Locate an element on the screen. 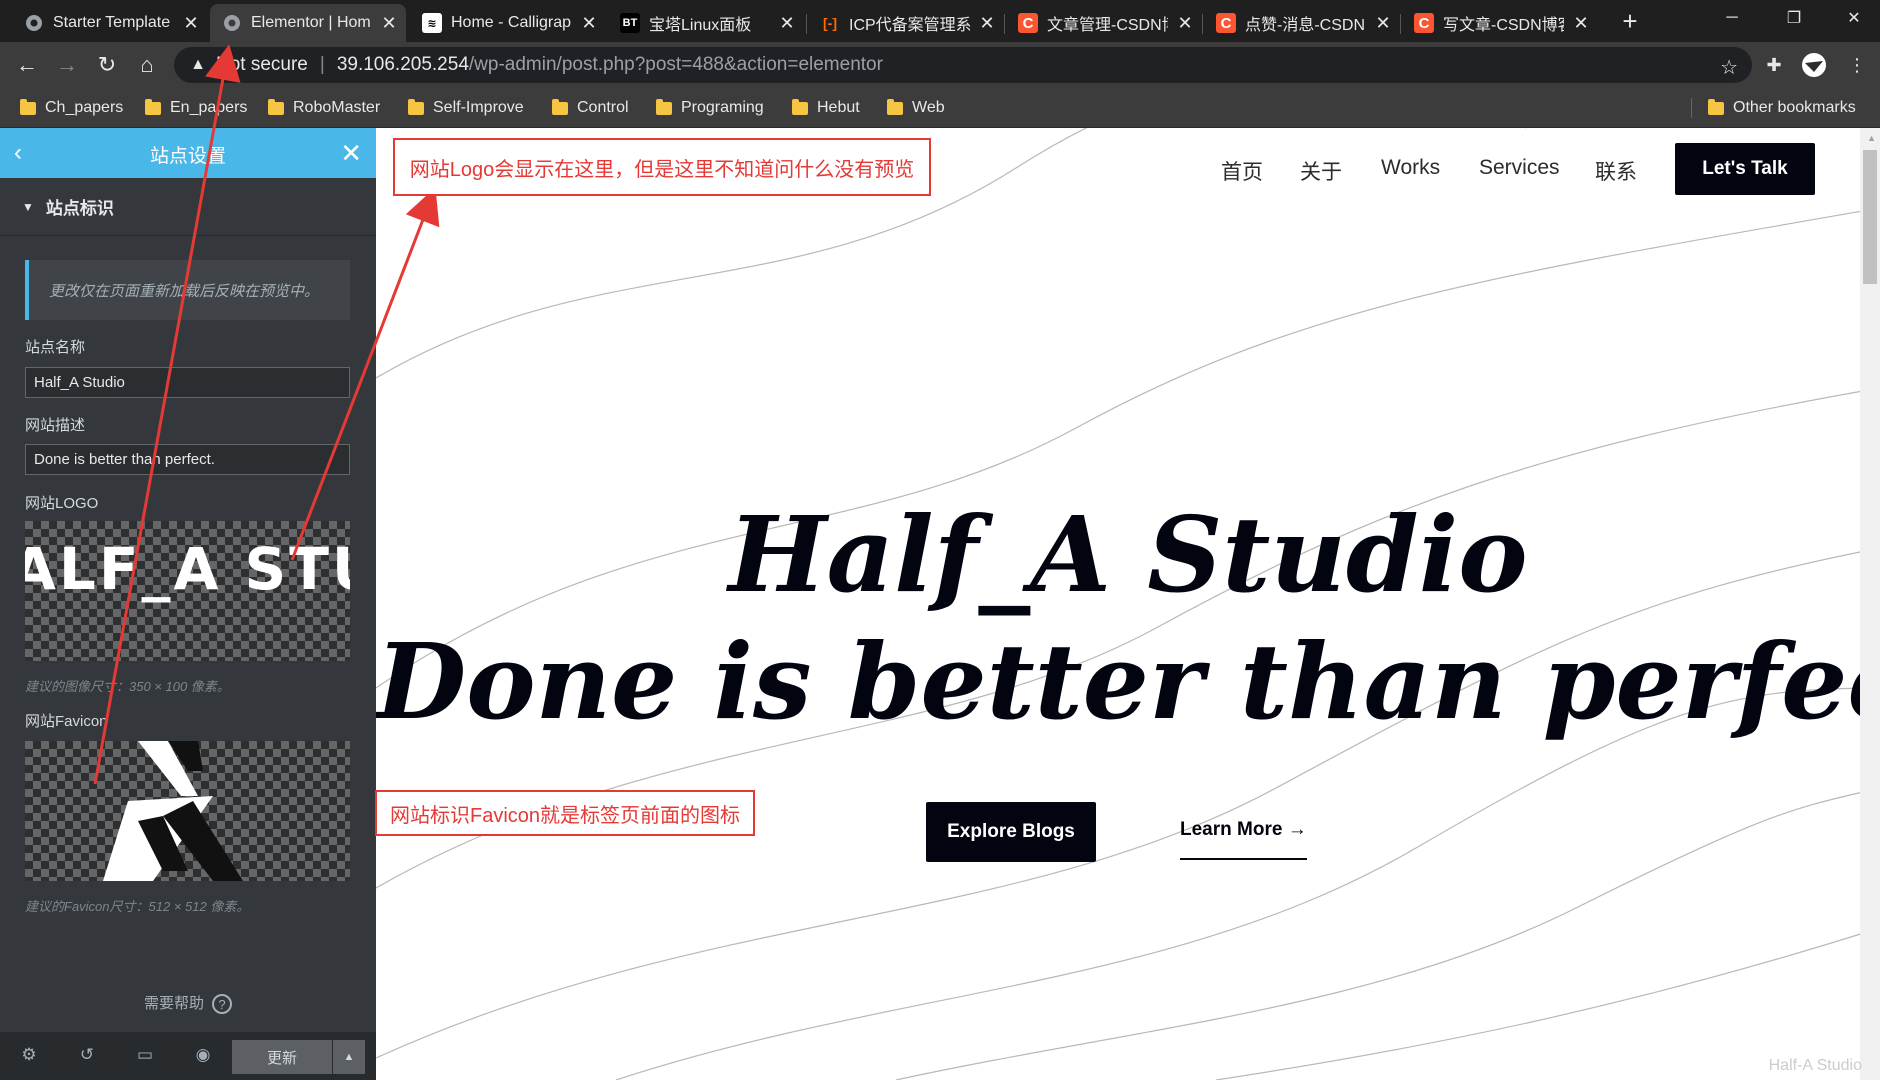  reload-icon: ↻ is located at coordinates (107, 65).